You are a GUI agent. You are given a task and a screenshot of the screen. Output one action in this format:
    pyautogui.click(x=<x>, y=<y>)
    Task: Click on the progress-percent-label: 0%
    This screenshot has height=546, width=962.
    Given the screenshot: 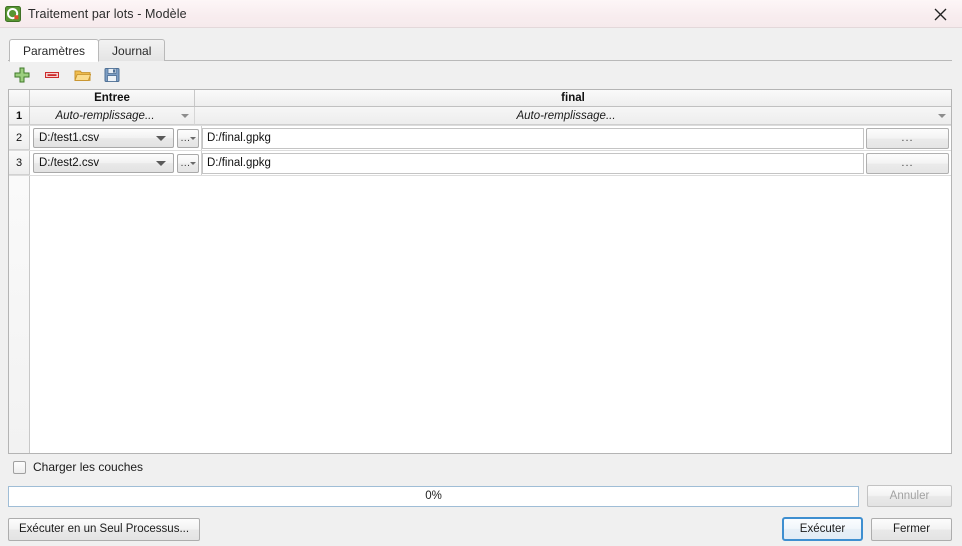 What is the action you would take?
    pyautogui.click(x=433, y=496)
    